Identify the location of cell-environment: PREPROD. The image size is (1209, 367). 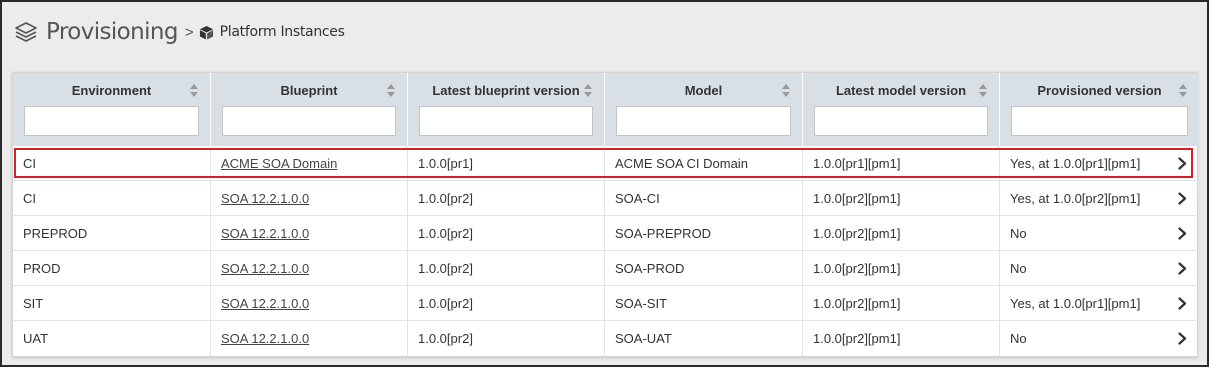
(112, 233).